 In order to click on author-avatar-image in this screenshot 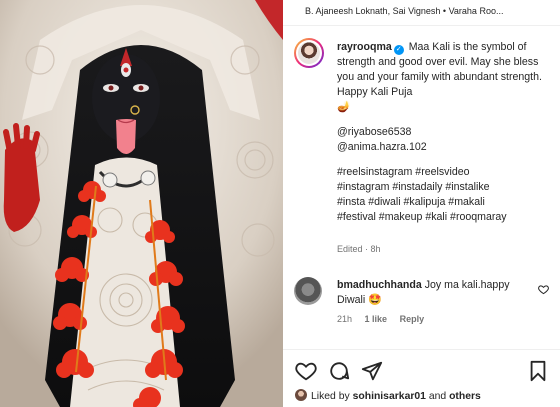, I will do `click(309, 53)`.